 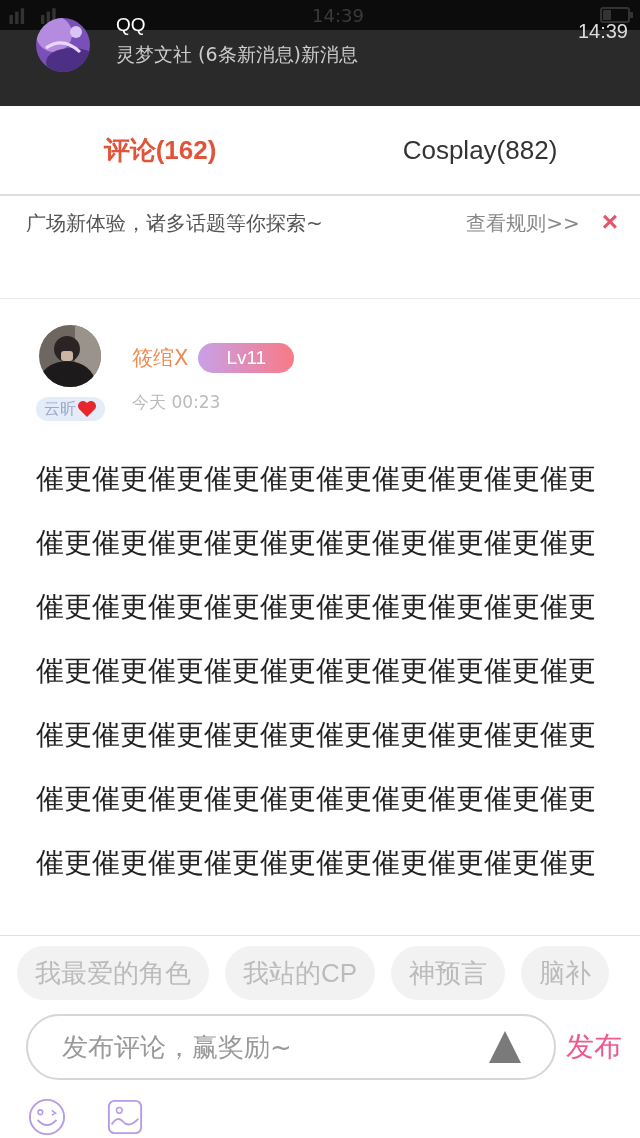 I want to click on notification-message: 灵梦文社 (6条新消息)新消息, so click(x=237, y=54).